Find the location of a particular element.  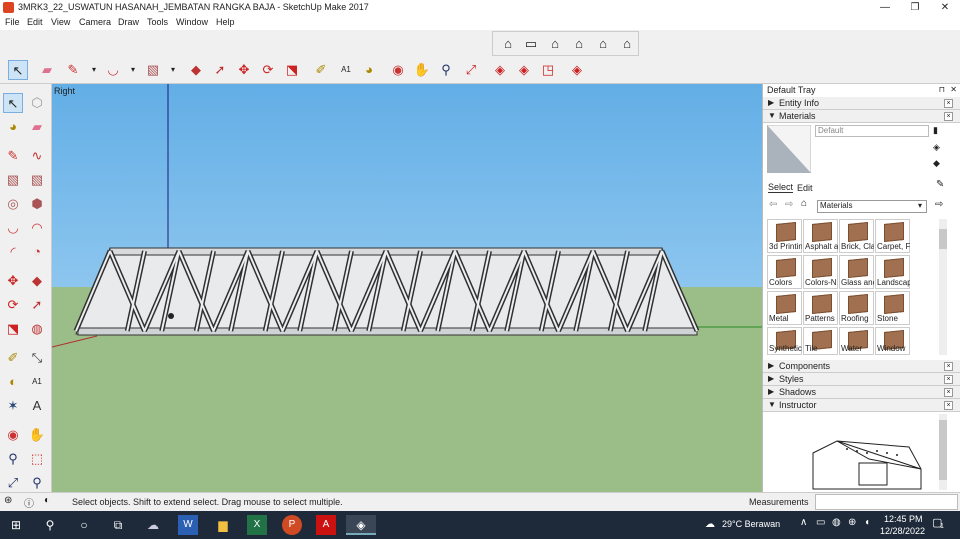

material-item: Stone is located at coordinates (892, 308).